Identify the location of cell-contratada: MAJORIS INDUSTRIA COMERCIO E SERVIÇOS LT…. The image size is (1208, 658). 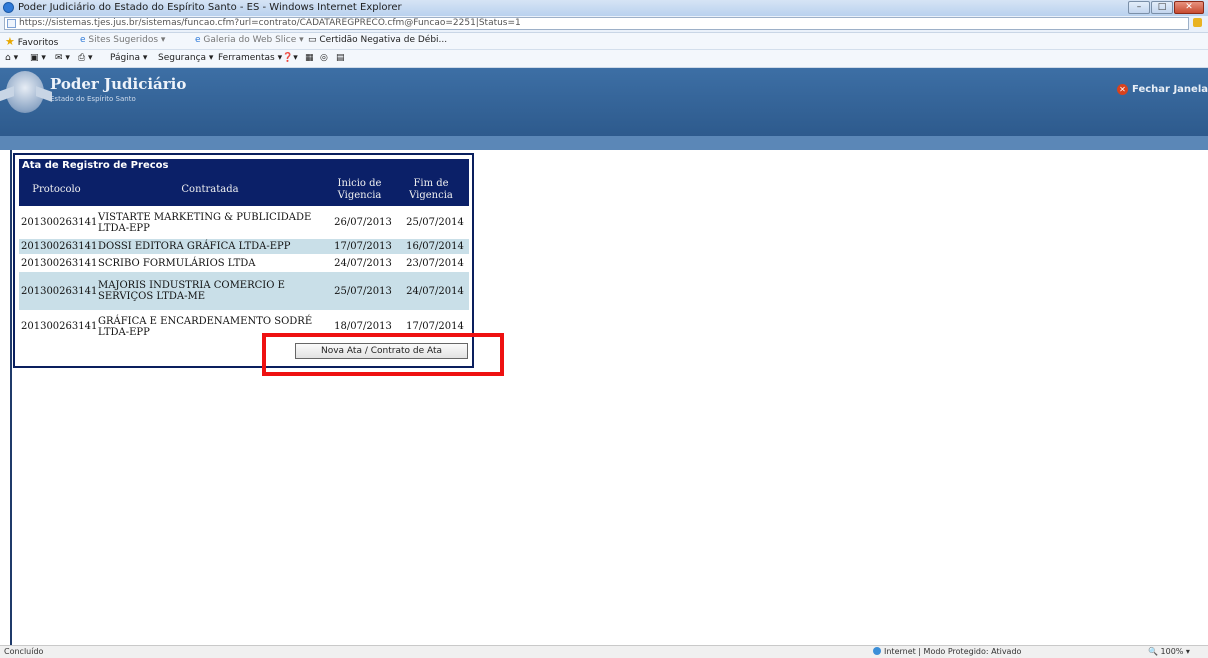
(191, 291).